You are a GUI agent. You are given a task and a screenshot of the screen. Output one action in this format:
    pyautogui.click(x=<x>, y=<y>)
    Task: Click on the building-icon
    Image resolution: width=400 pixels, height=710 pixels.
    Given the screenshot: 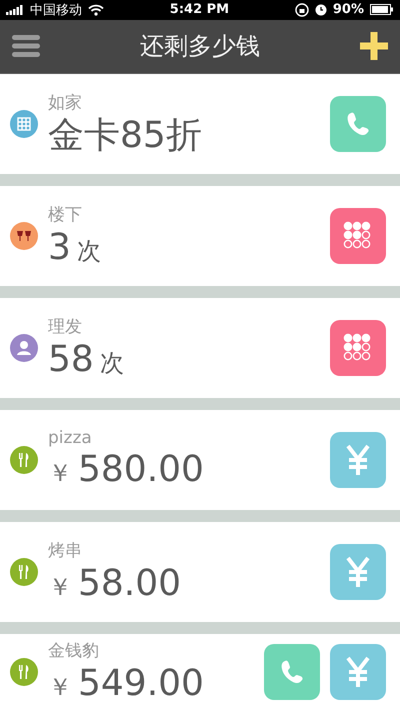 What is the action you would take?
    pyautogui.click(x=24, y=124)
    